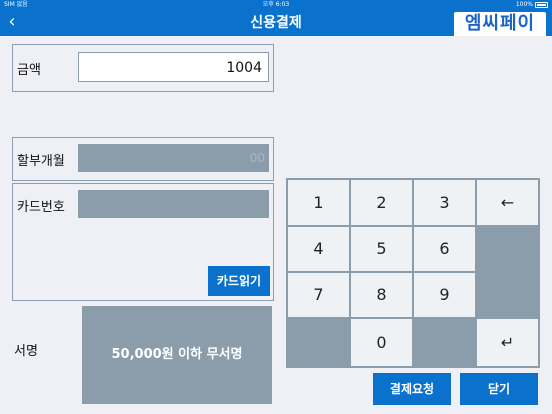  Describe the element at coordinates (541, 5) in the screenshot. I see `battery-icon` at that location.